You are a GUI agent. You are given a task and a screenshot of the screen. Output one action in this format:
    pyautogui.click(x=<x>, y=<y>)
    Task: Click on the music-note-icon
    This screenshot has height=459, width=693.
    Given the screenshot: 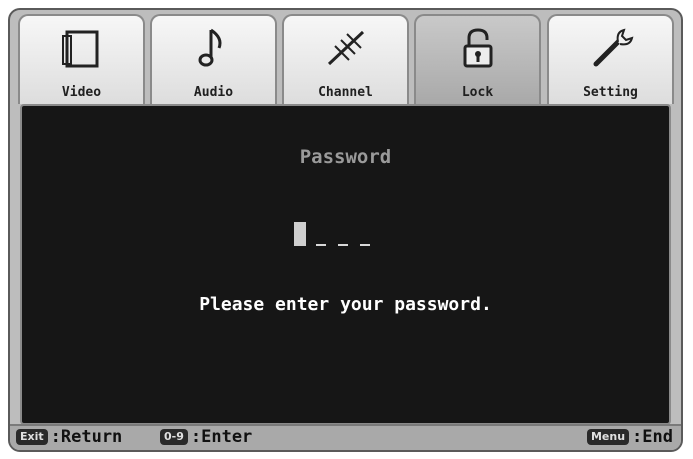 What is the action you would take?
    pyautogui.click(x=209, y=47)
    